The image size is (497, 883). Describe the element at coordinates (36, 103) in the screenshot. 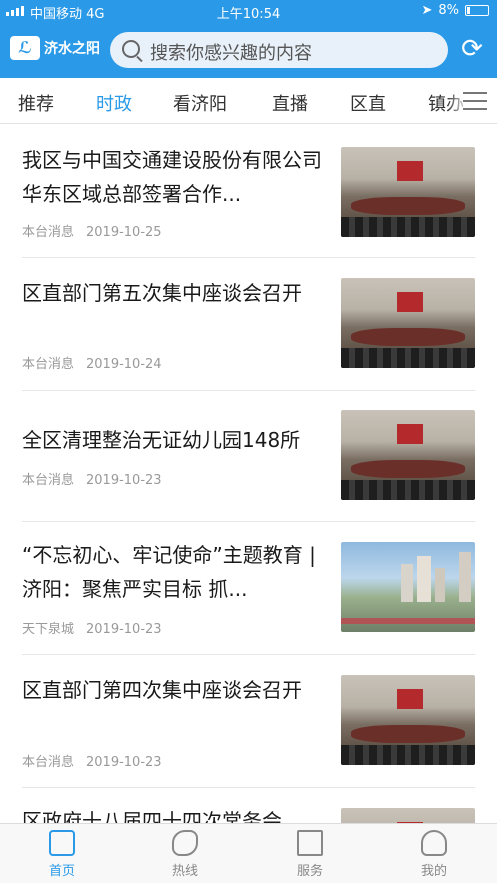

I see `tab-recommend: 推荐` at that location.